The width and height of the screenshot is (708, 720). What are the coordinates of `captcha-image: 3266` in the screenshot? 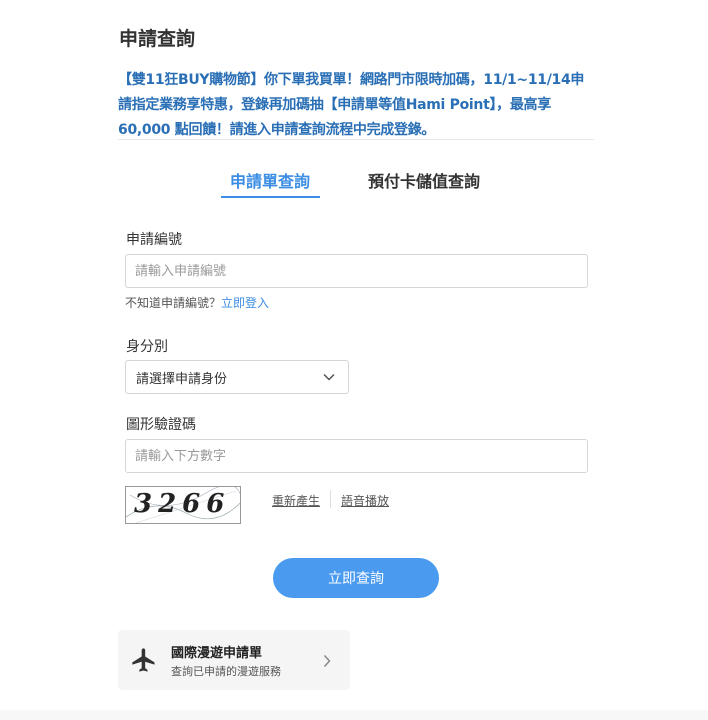 It's located at (183, 505).